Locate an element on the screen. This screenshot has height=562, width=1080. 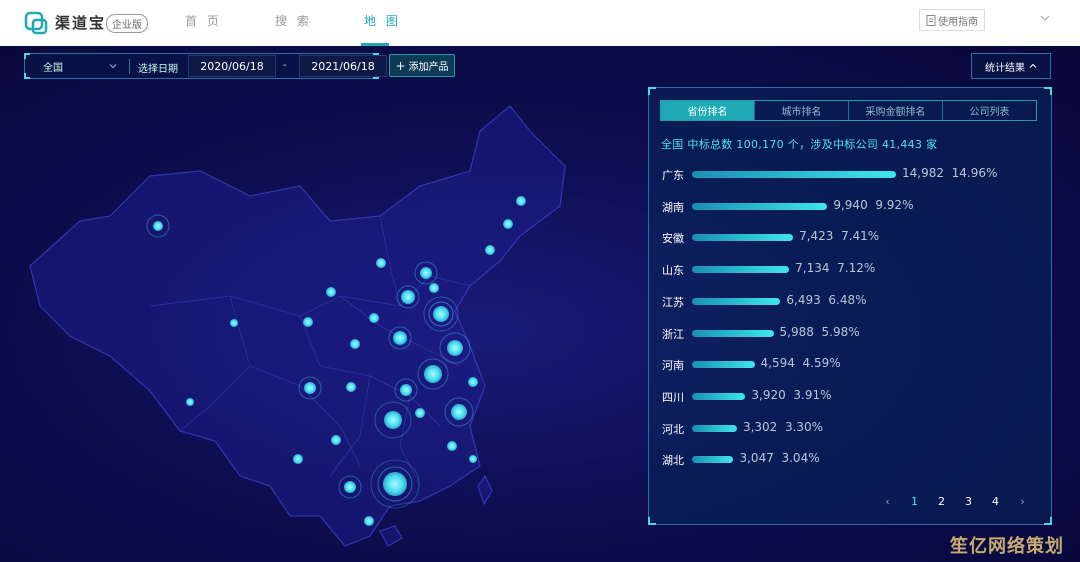
filter-bar: 全国 选择日期 2020/06/18 - 2021/06/18 is located at coordinates (205, 66).